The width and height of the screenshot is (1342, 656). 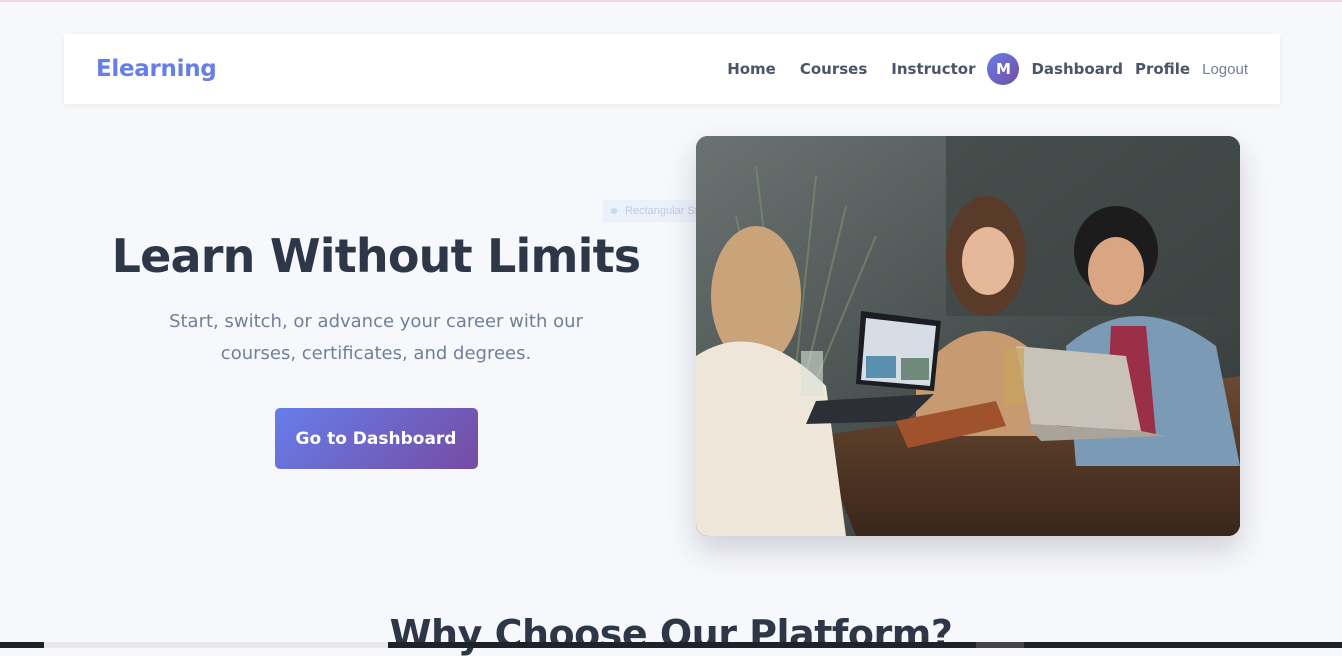 What do you see at coordinates (1162, 69) in the screenshot?
I see `nav-profile: Profile` at bounding box center [1162, 69].